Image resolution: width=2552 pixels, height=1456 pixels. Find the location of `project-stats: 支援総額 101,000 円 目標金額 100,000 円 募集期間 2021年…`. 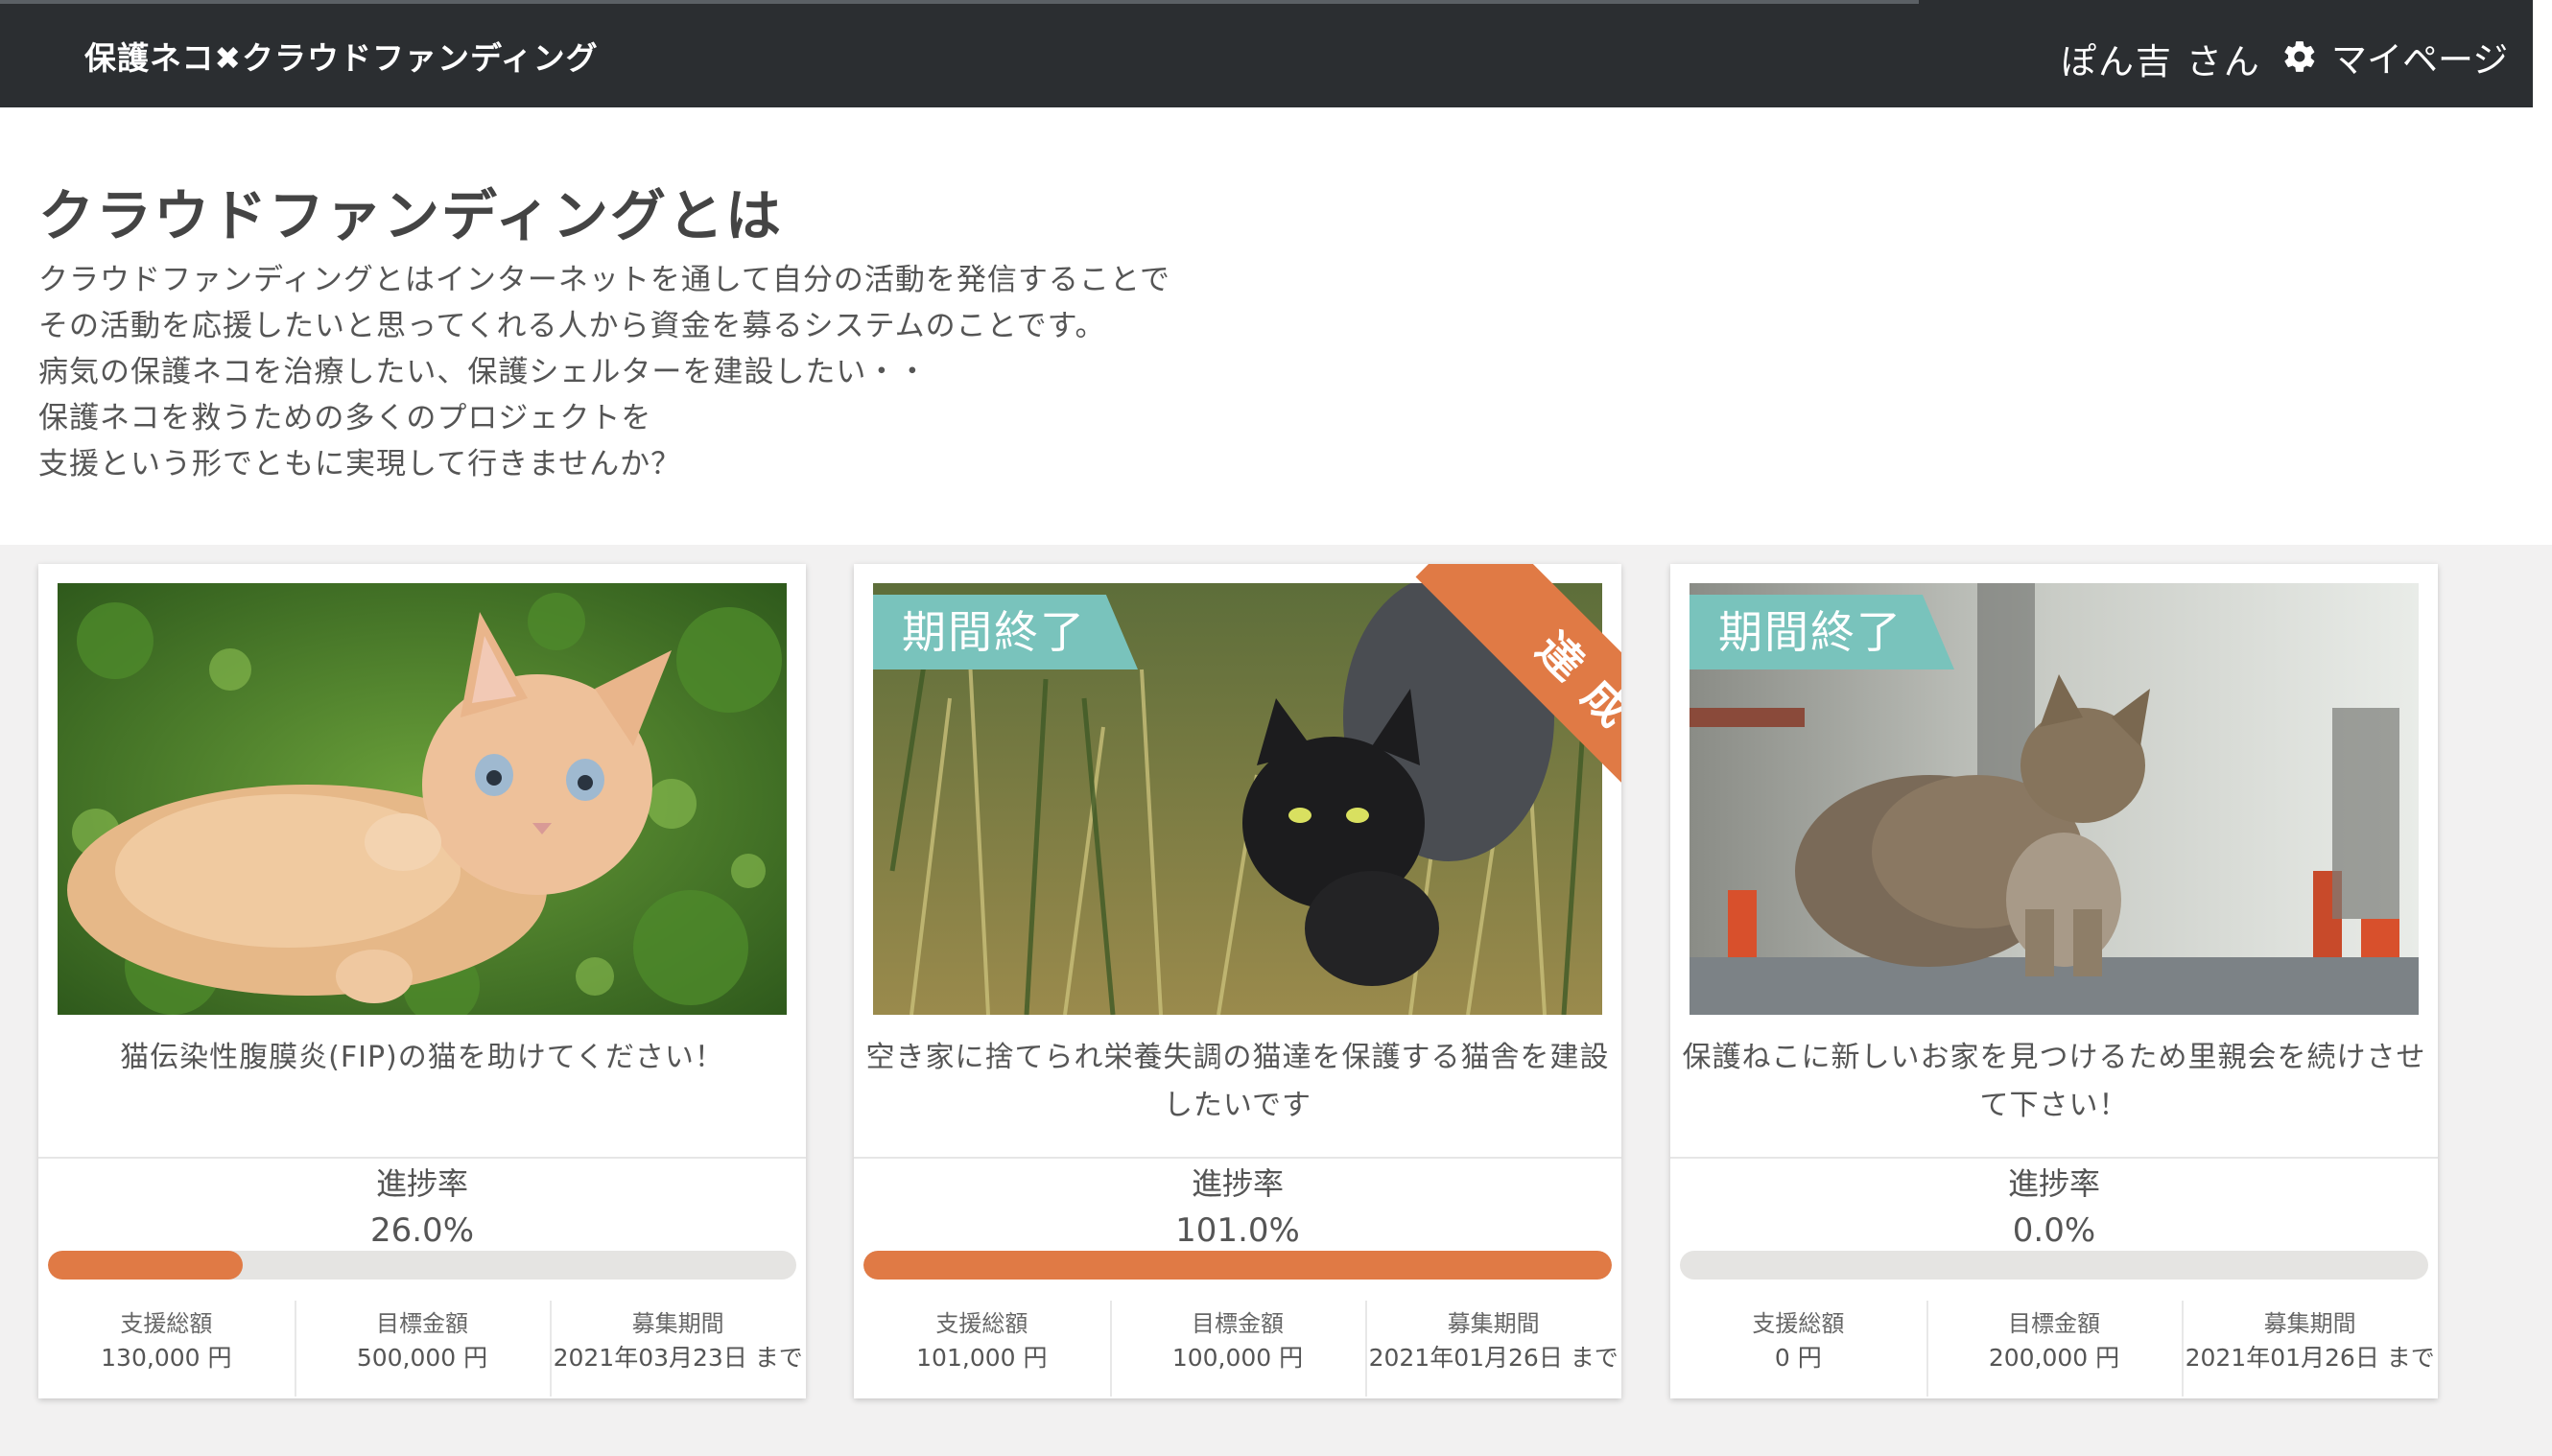

project-stats: 支援総額 101,000 円 目標金額 100,000 円 募集期間 2021年… is located at coordinates (1237, 1349).